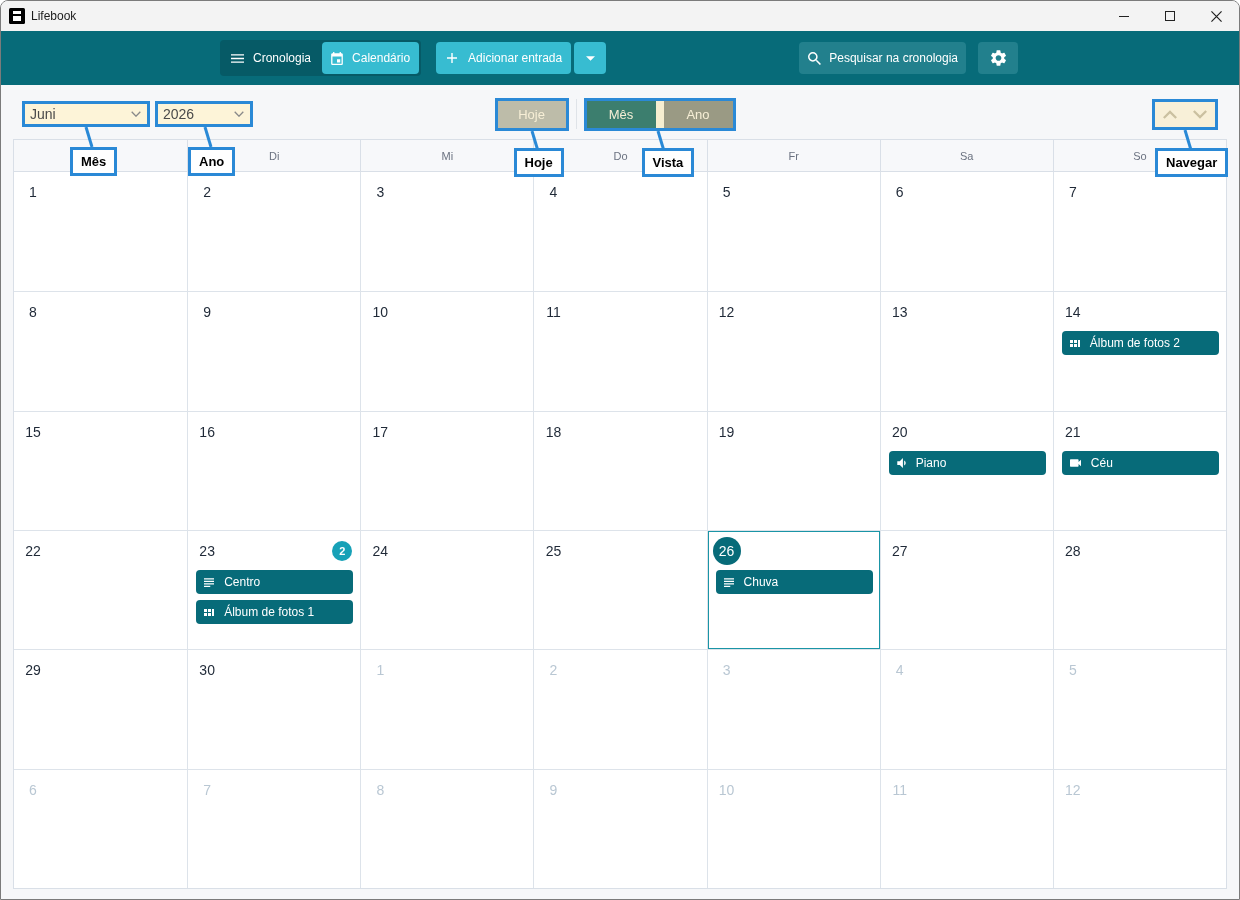 This screenshot has width=1240, height=900. I want to click on settings-button, so click(998, 58).